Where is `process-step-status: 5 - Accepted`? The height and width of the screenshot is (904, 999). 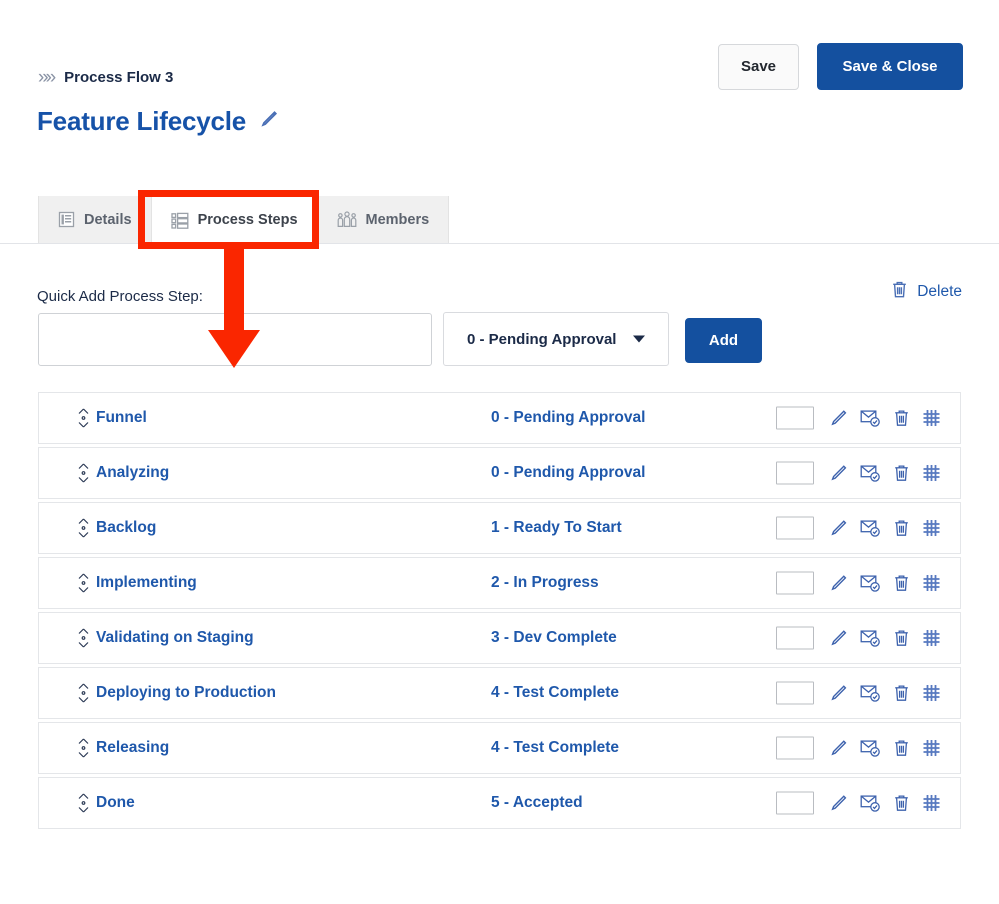
process-step-status: 5 - Accepted is located at coordinates (537, 802).